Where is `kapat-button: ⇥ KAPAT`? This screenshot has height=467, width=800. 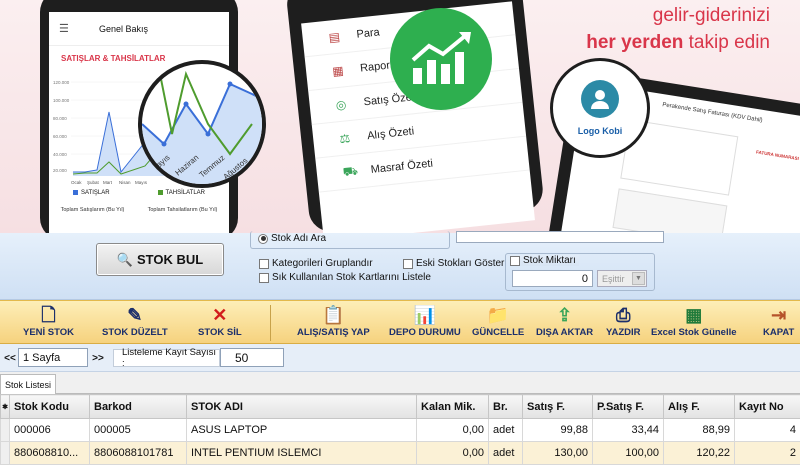 kapat-button: ⇥ KAPAT is located at coordinates (778, 320).